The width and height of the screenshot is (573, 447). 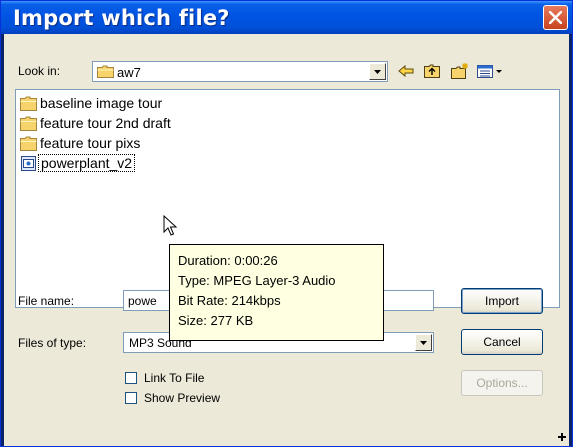 I want to click on mouse-cursor-icon, so click(x=170, y=225).